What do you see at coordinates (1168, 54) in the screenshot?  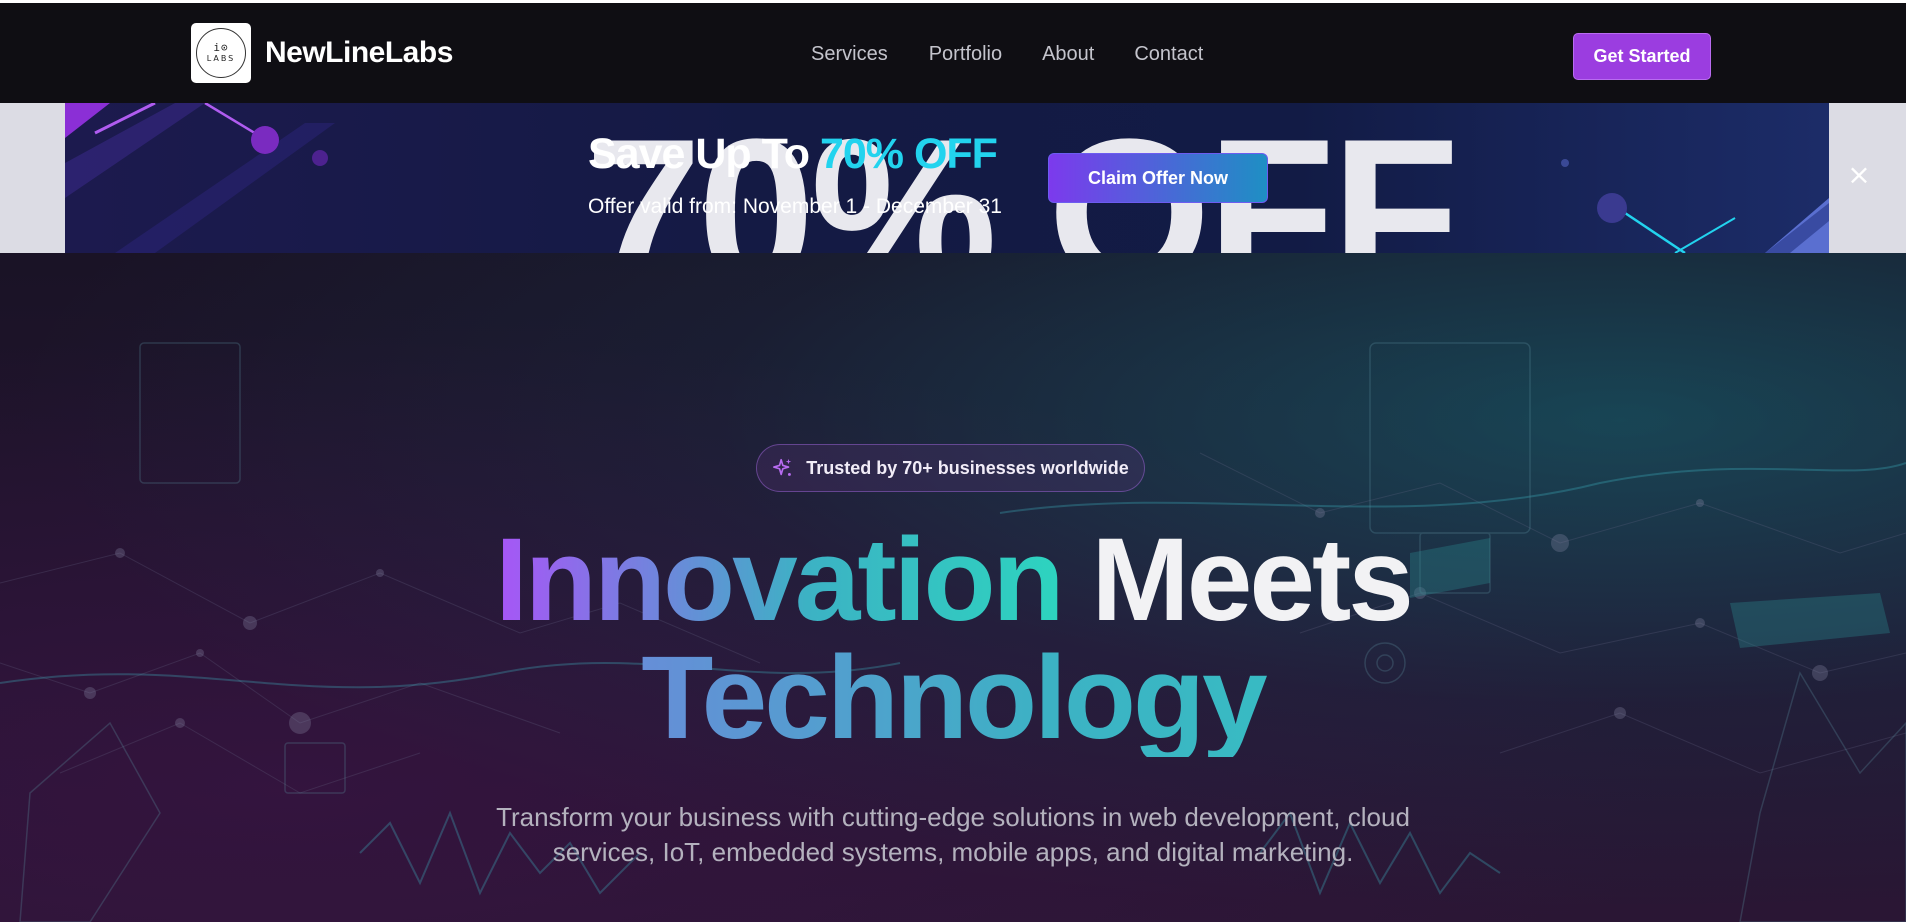 I see `nav-contact: Contact` at bounding box center [1168, 54].